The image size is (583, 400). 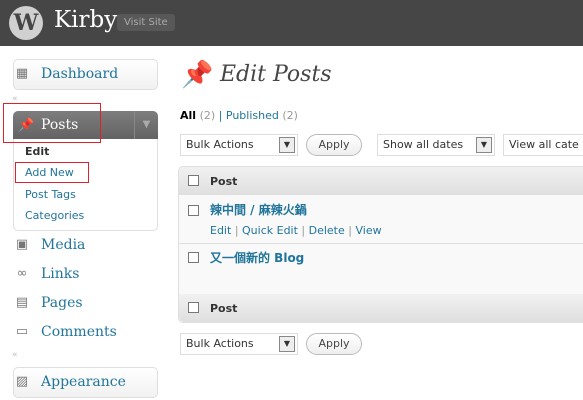 I want to click on sidebar-label-appearance: Appearance, so click(x=83, y=382).